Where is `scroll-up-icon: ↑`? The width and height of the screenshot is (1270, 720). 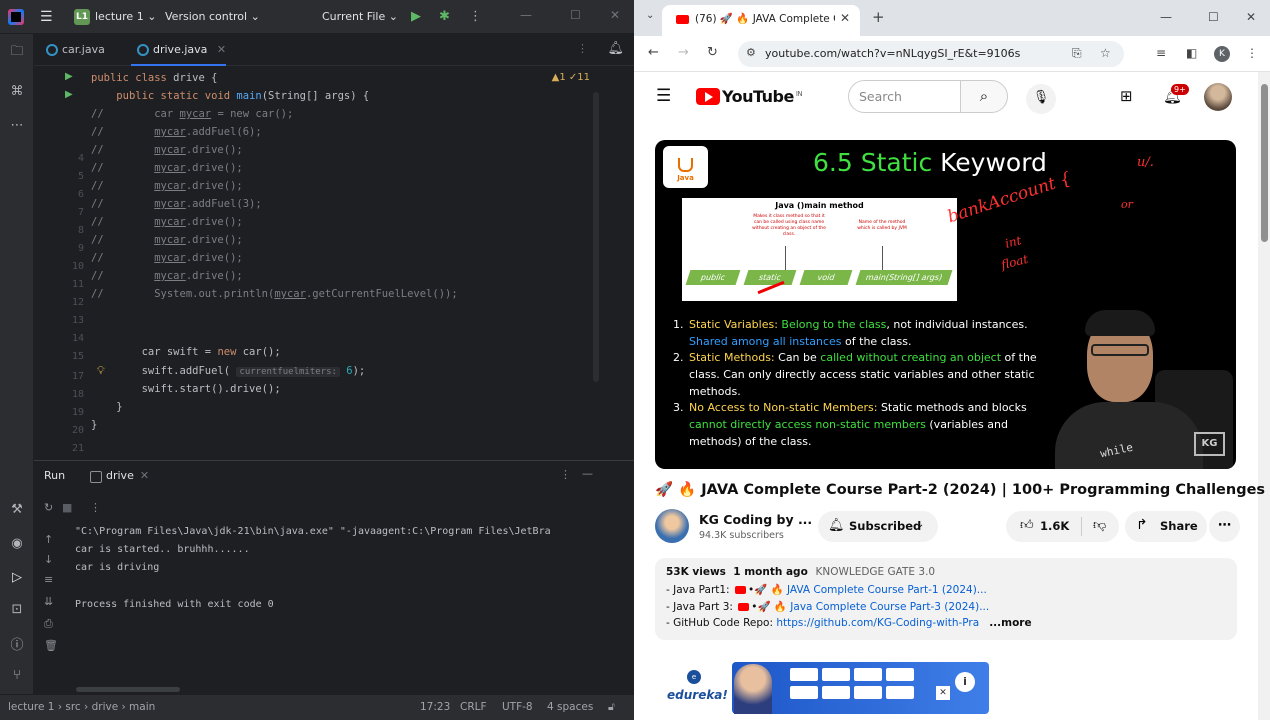
scroll-up-icon: ↑ is located at coordinates (48, 539).